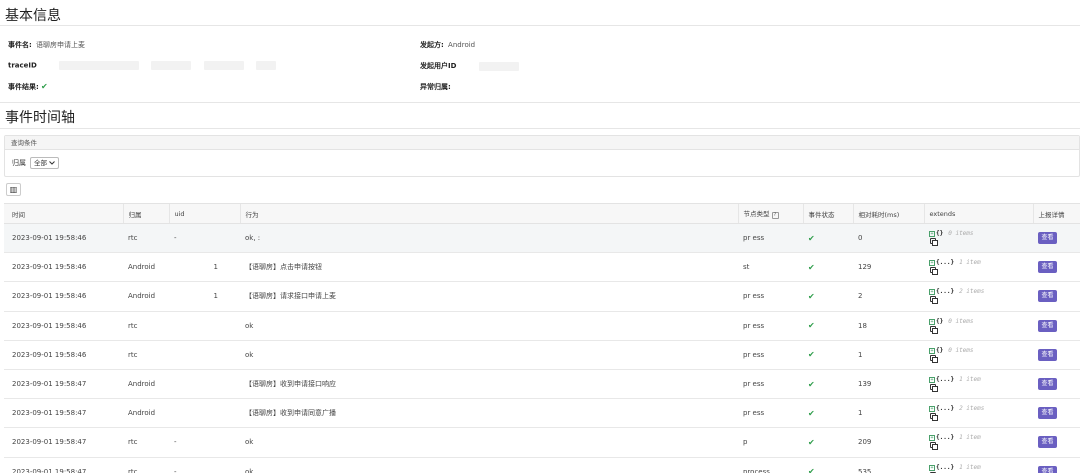 Image resolution: width=1080 pixels, height=473 pixels. Describe the element at coordinates (61, 45) in the screenshot. I see `event-name-value: 语聊房申请上麦` at that location.